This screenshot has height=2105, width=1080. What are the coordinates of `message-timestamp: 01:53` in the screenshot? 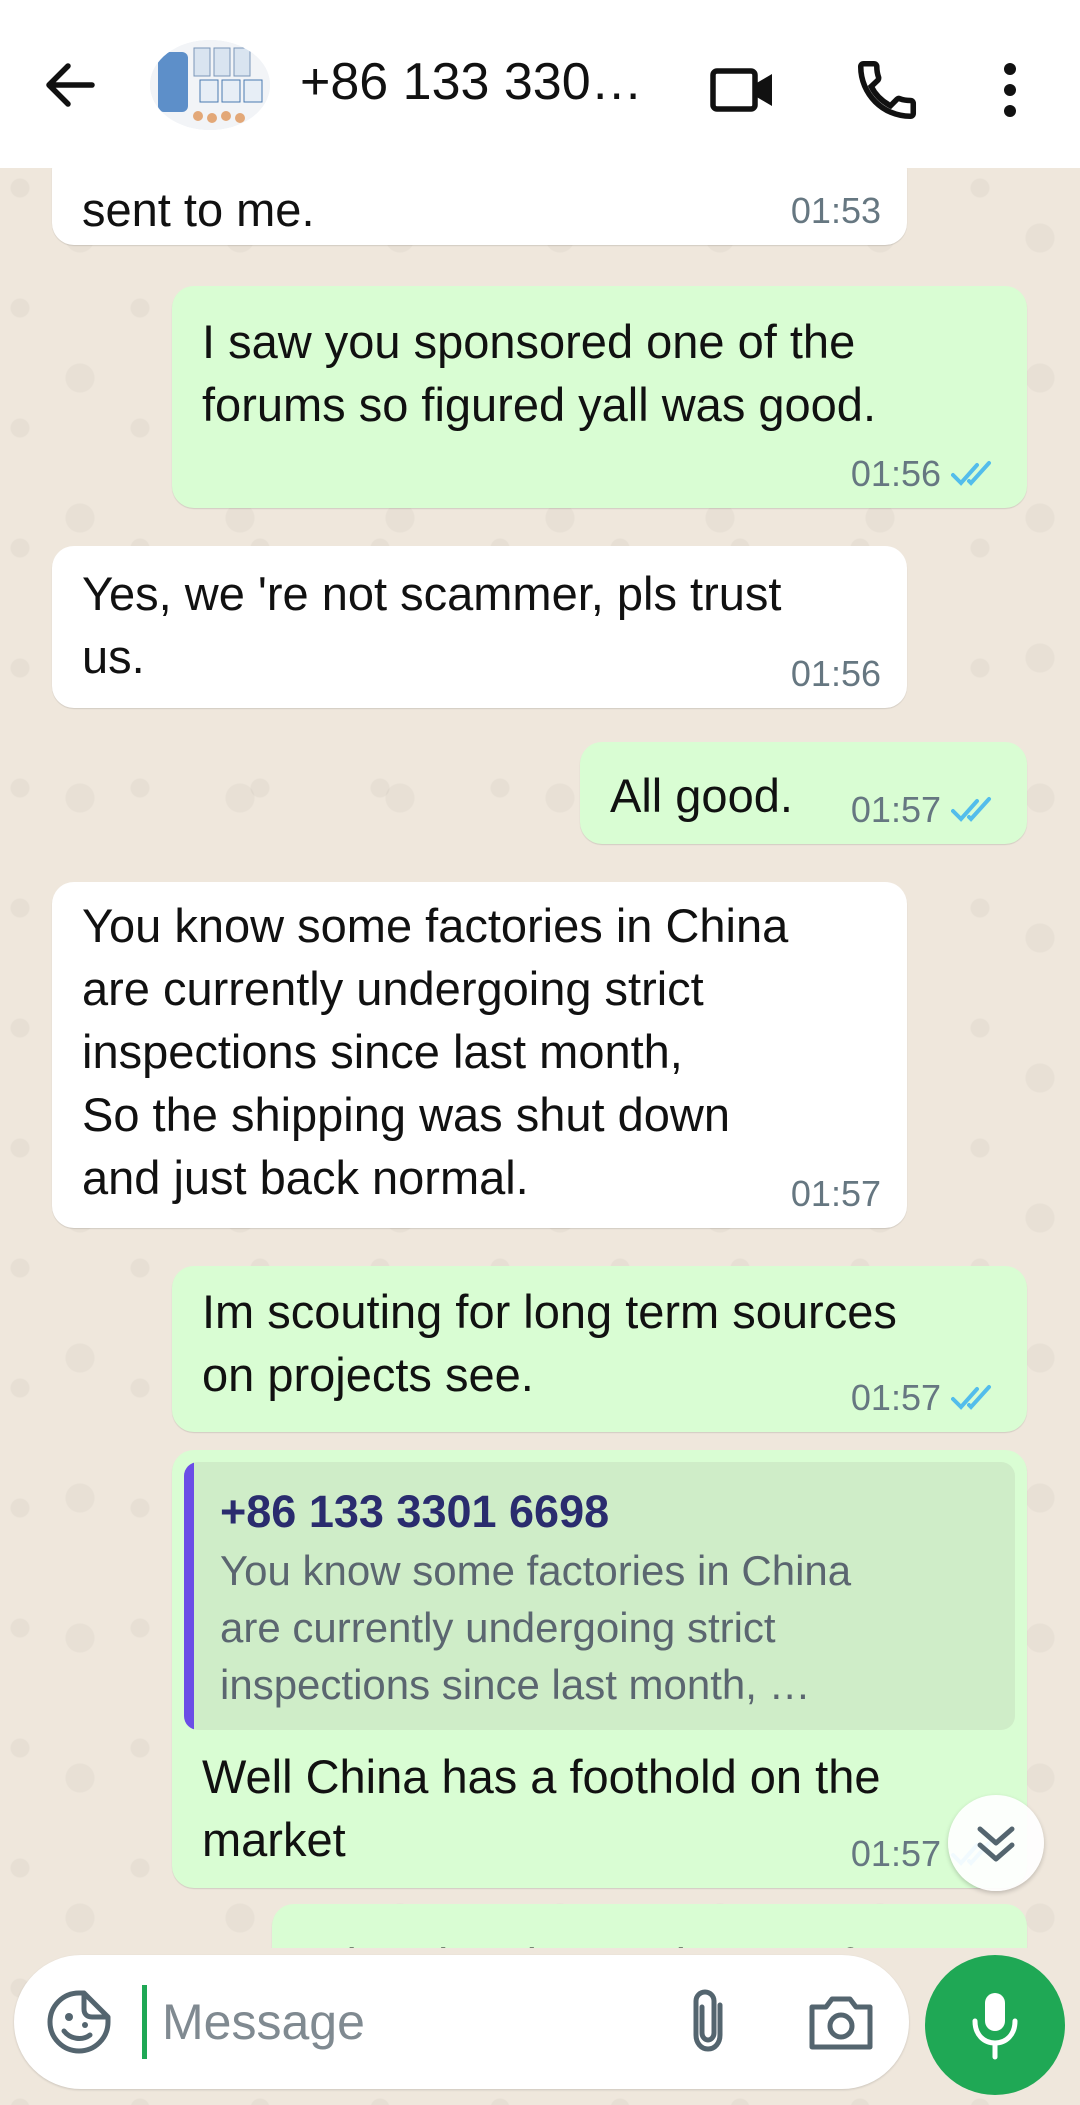 It's located at (835, 210).